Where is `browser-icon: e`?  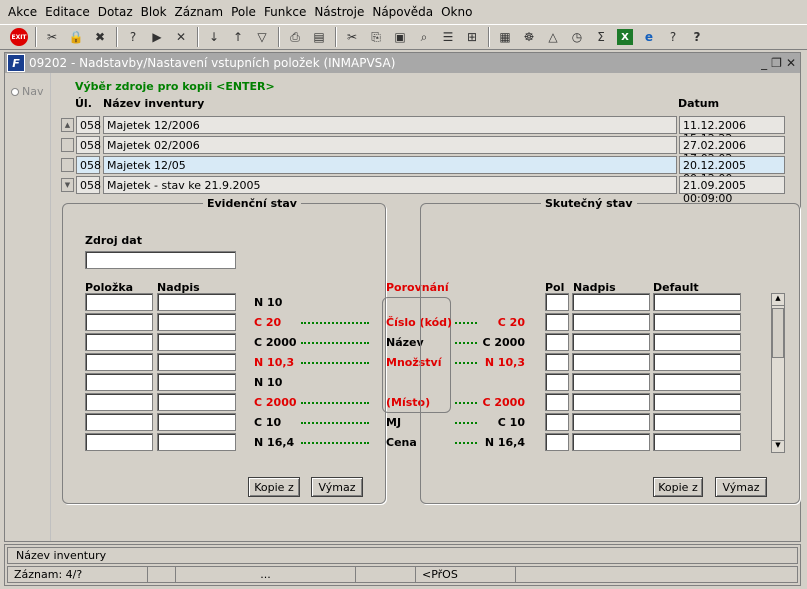
browser-icon: e is located at coordinates (649, 37).